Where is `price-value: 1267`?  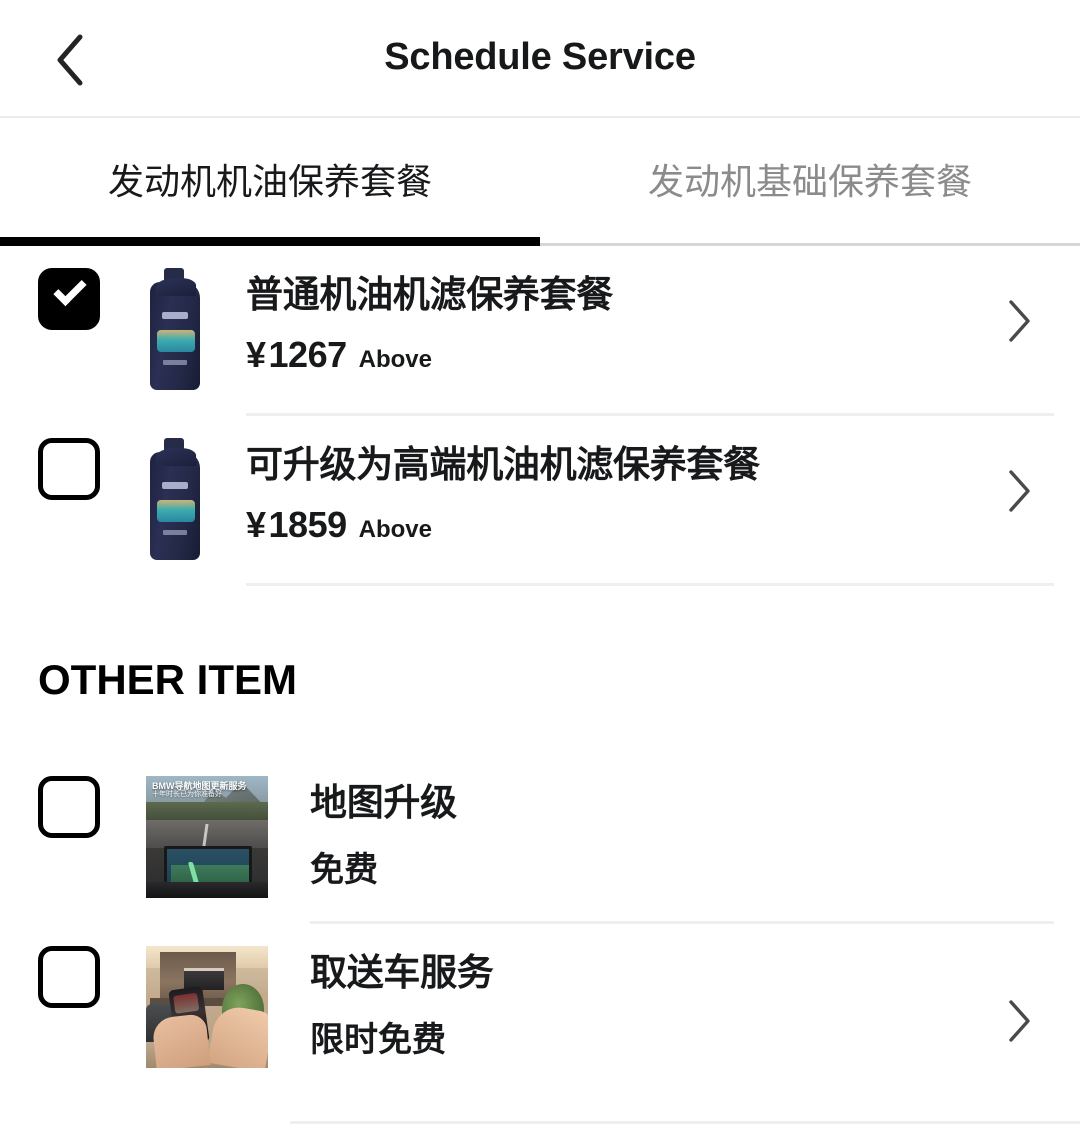
price-value: 1267 is located at coordinates (308, 355).